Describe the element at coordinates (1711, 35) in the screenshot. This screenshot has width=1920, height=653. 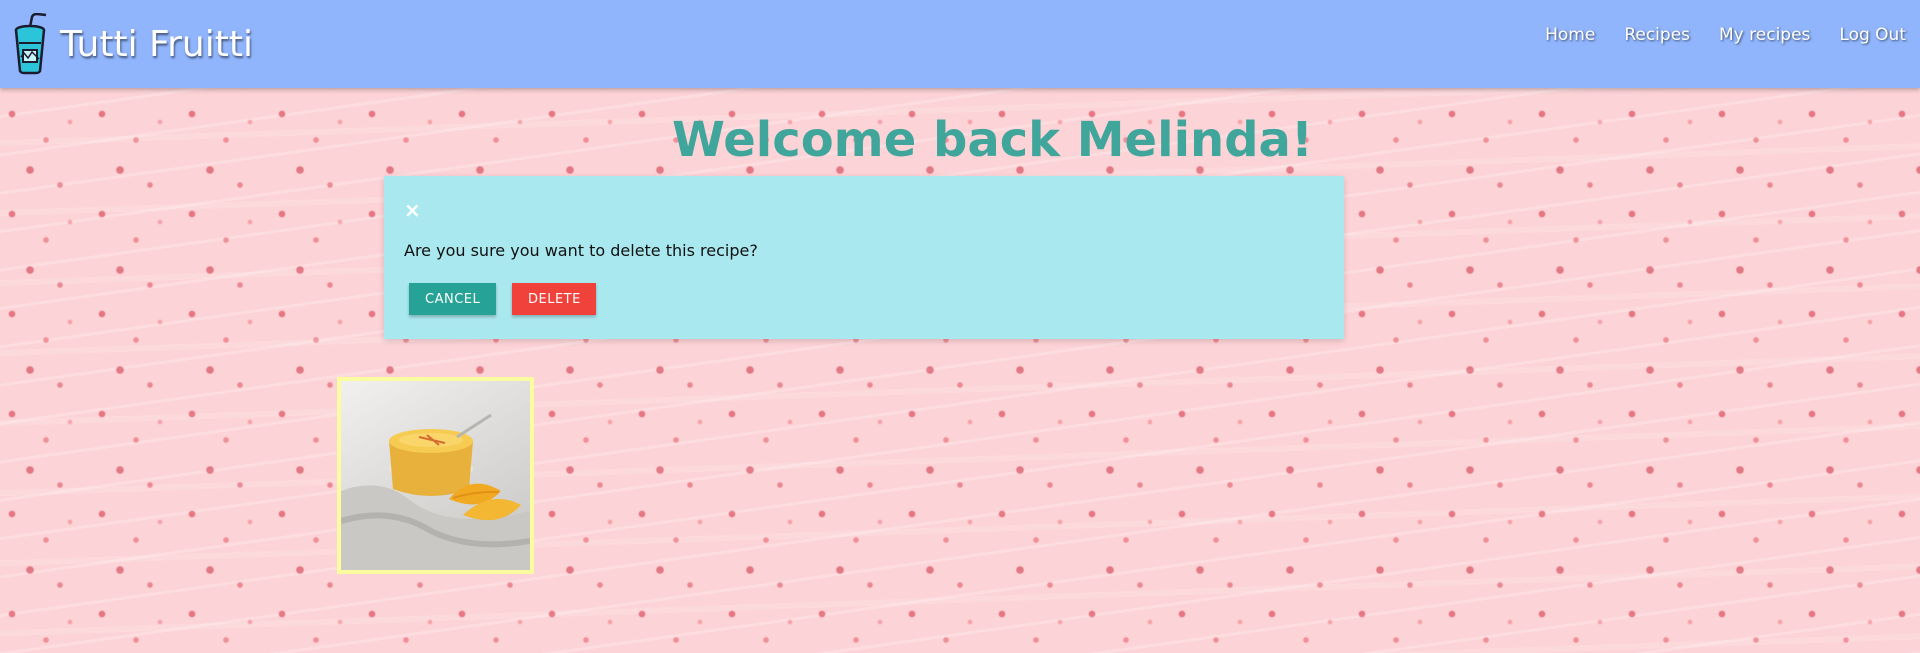
I see `nav-links: Home Recipes My recipes Log Out` at that location.